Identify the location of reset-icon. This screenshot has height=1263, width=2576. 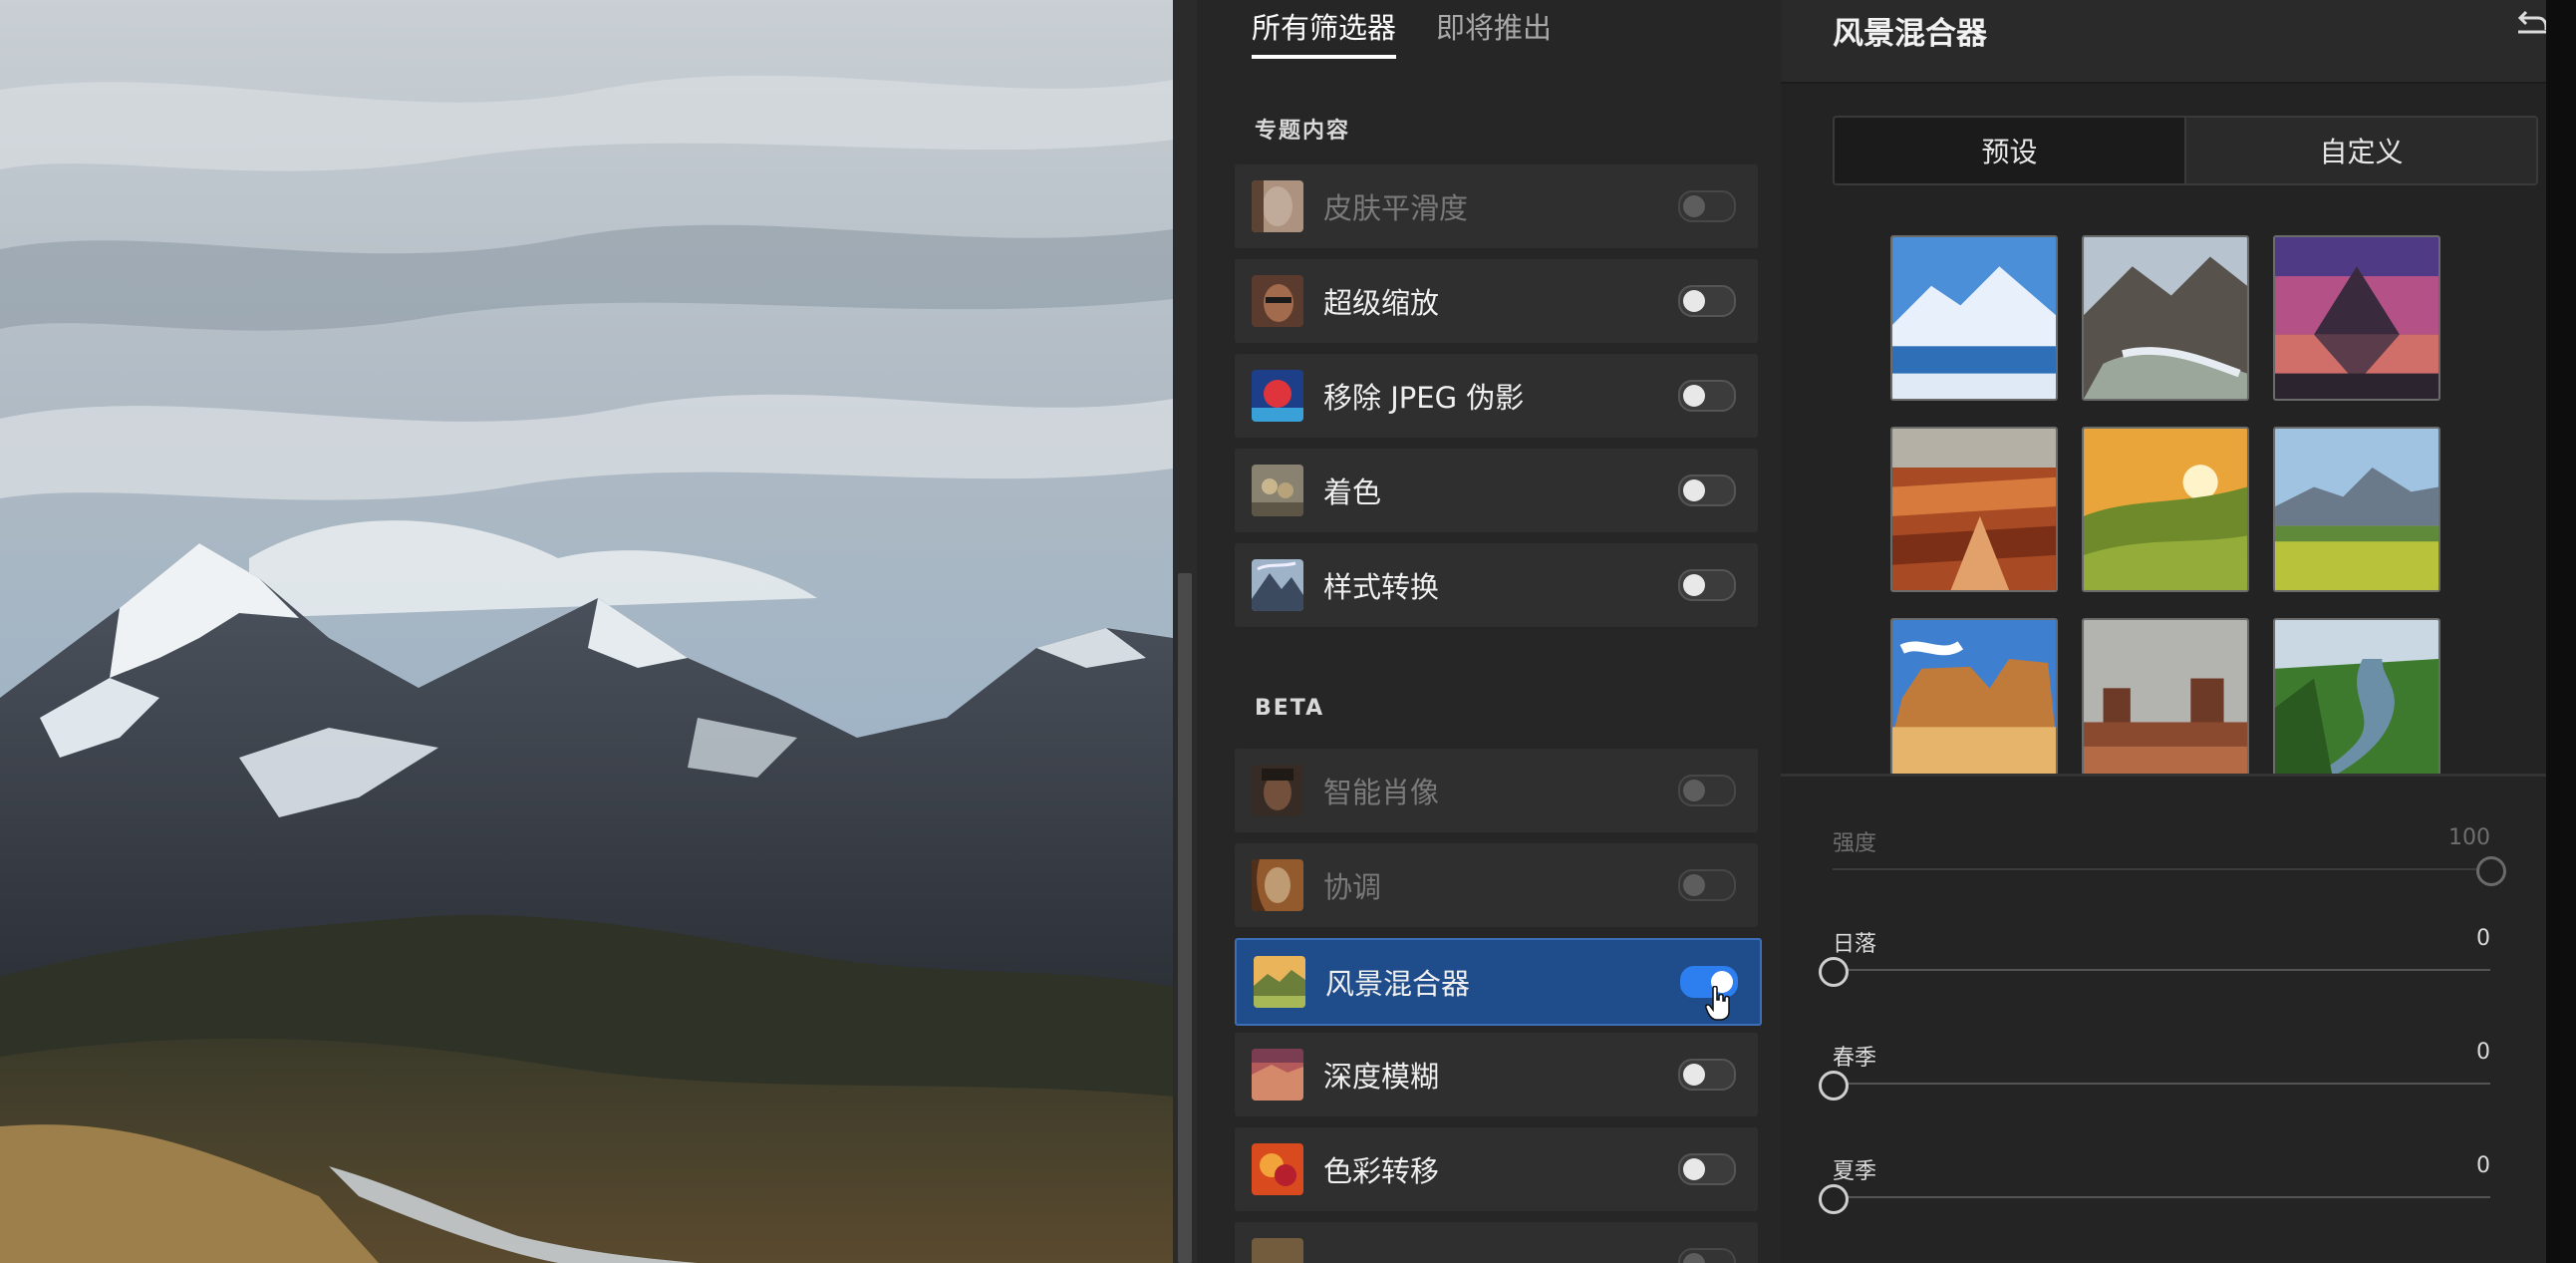
(2531, 25).